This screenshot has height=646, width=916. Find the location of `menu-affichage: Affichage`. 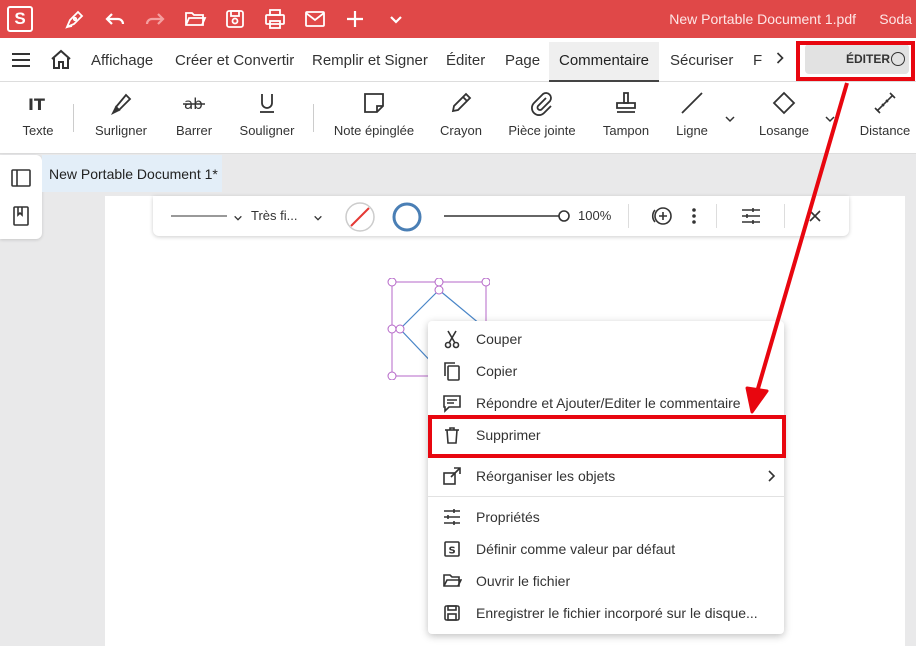

menu-affichage: Affichage is located at coordinates (122, 60).